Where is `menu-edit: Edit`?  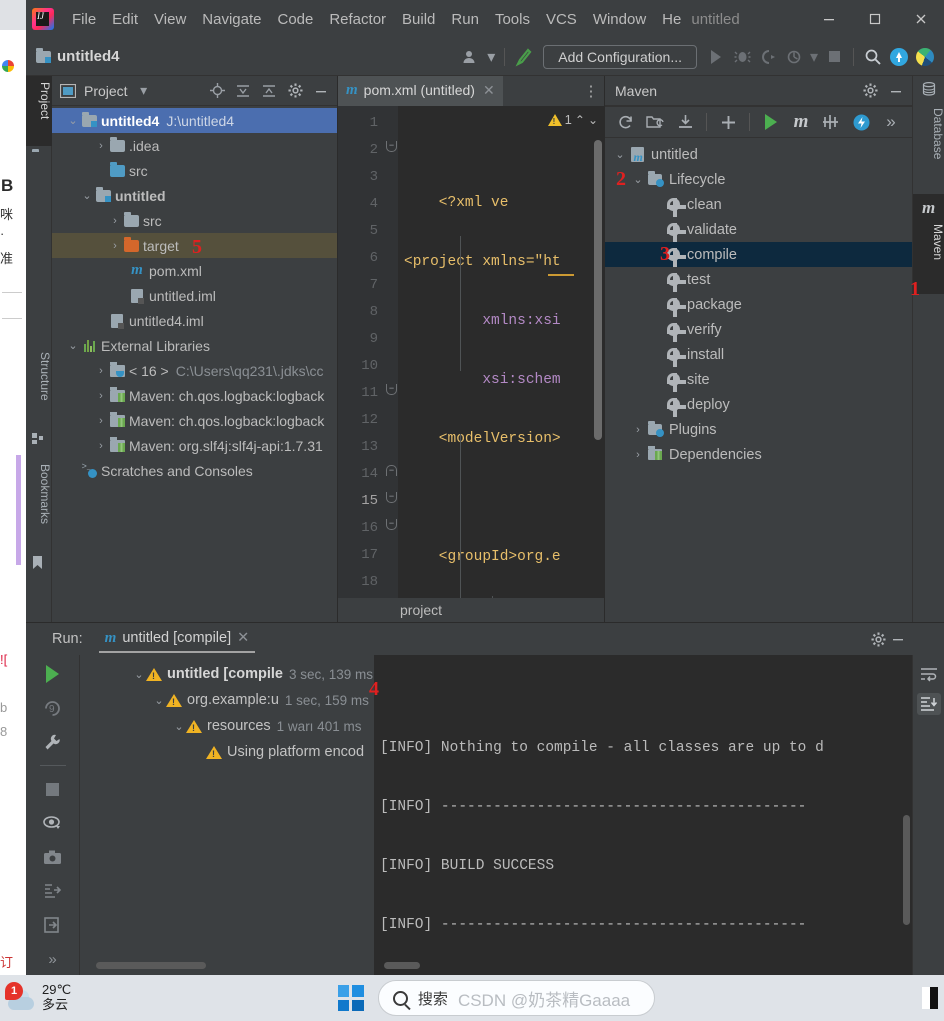 menu-edit: Edit is located at coordinates (125, 19).